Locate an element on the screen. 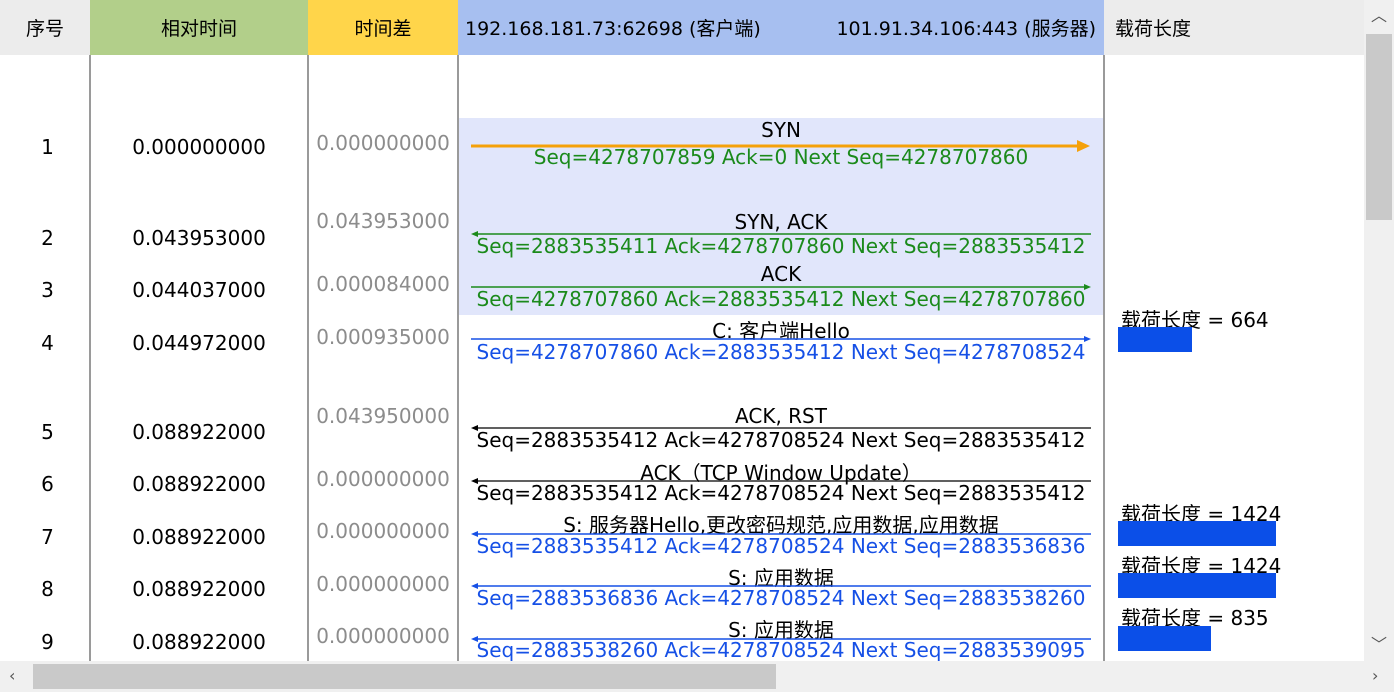 The image size is (1394, 692). column-header-time-diff-label: 时间差 is located at coordinates (383, 29).